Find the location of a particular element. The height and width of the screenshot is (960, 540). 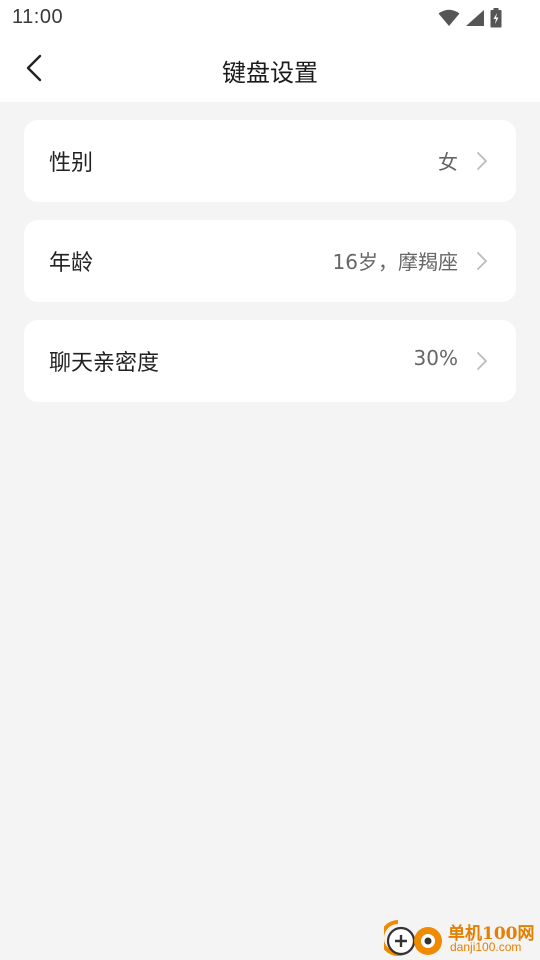

watermark-logo-icon is located at coordinates (413, 938).